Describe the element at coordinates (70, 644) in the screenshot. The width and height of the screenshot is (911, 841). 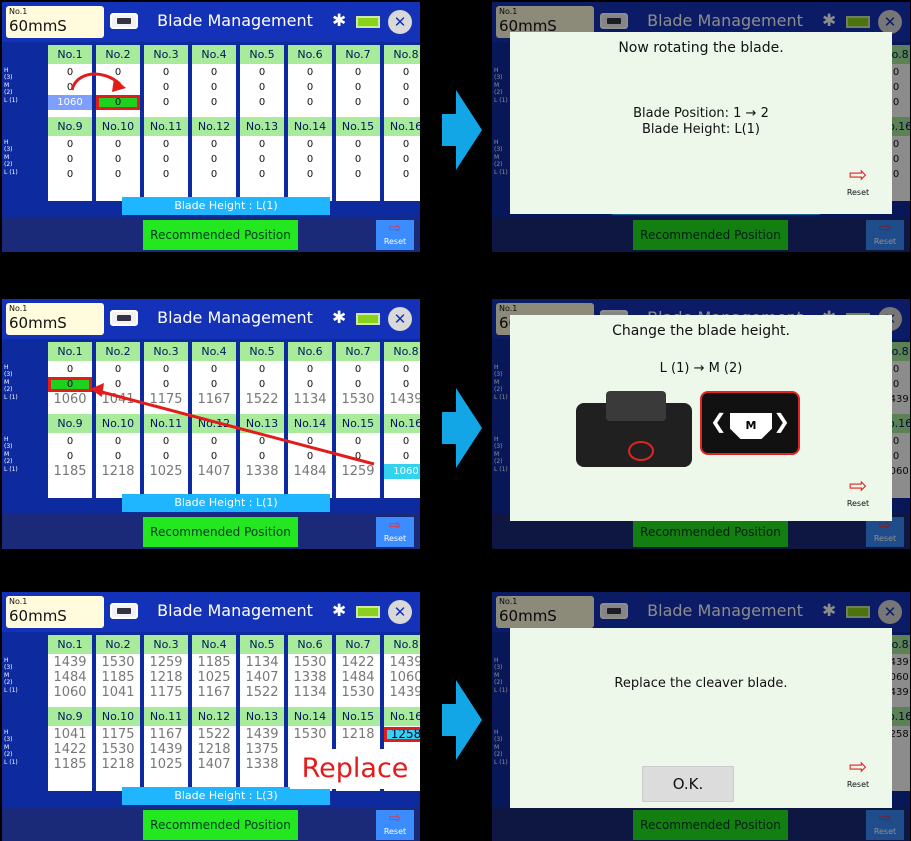
I see `column-header: No.1` at that location.